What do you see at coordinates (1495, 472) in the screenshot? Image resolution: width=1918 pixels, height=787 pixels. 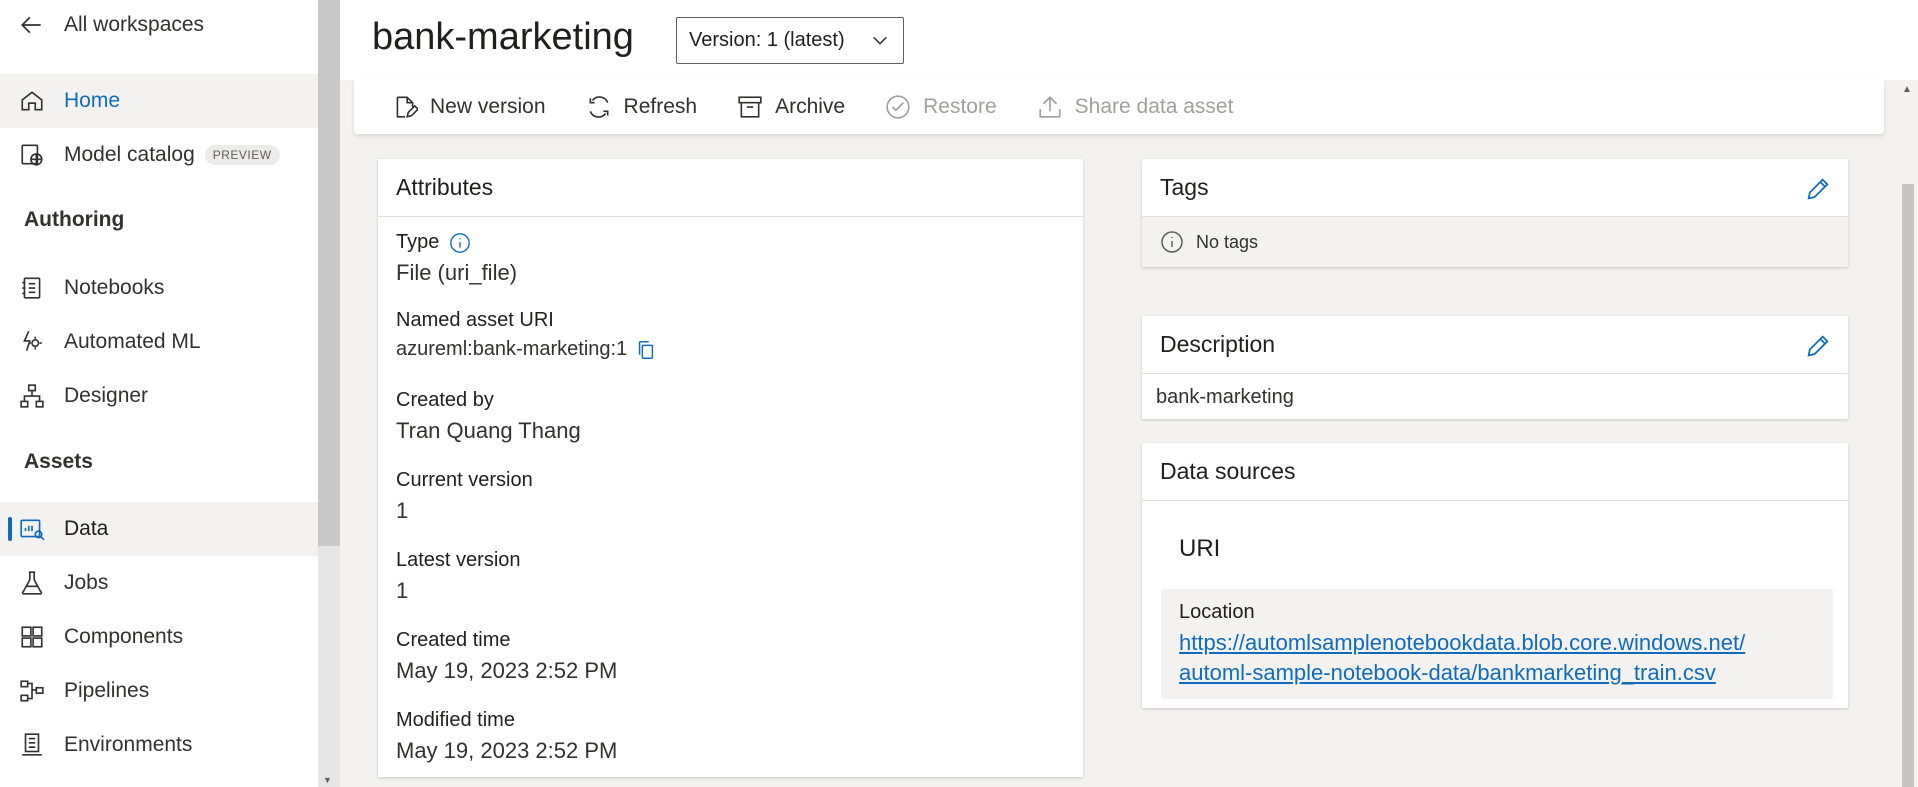 I see `data-sources-heading: Data sources` at bounding box center [1495, 472].